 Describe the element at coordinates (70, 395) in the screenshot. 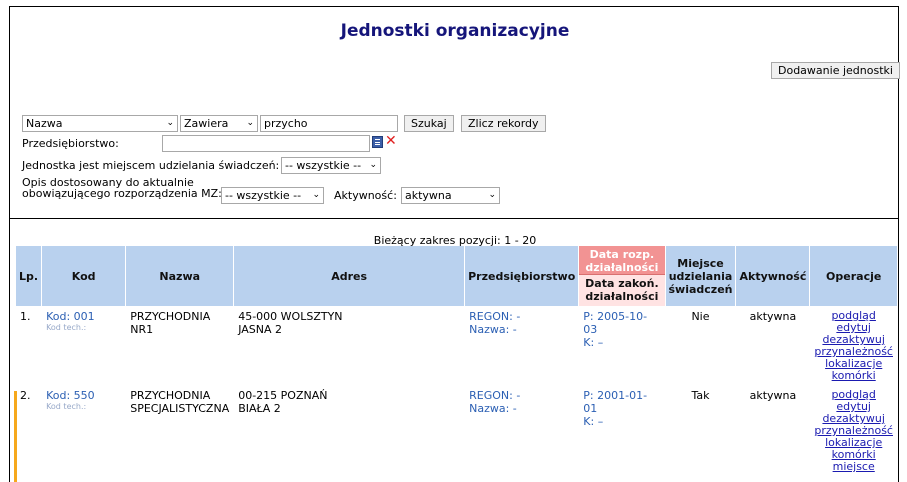

I see `row-kod-value: Kod: 550` at that location.